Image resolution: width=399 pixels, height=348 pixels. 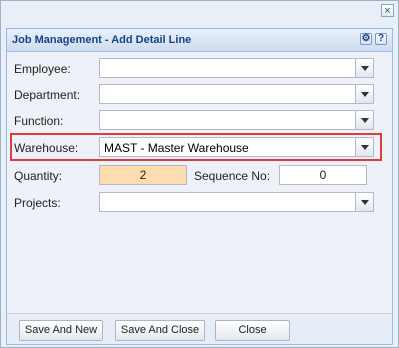 I want to click on sequence-label: Sequence No:, so click(x=232, y=176).